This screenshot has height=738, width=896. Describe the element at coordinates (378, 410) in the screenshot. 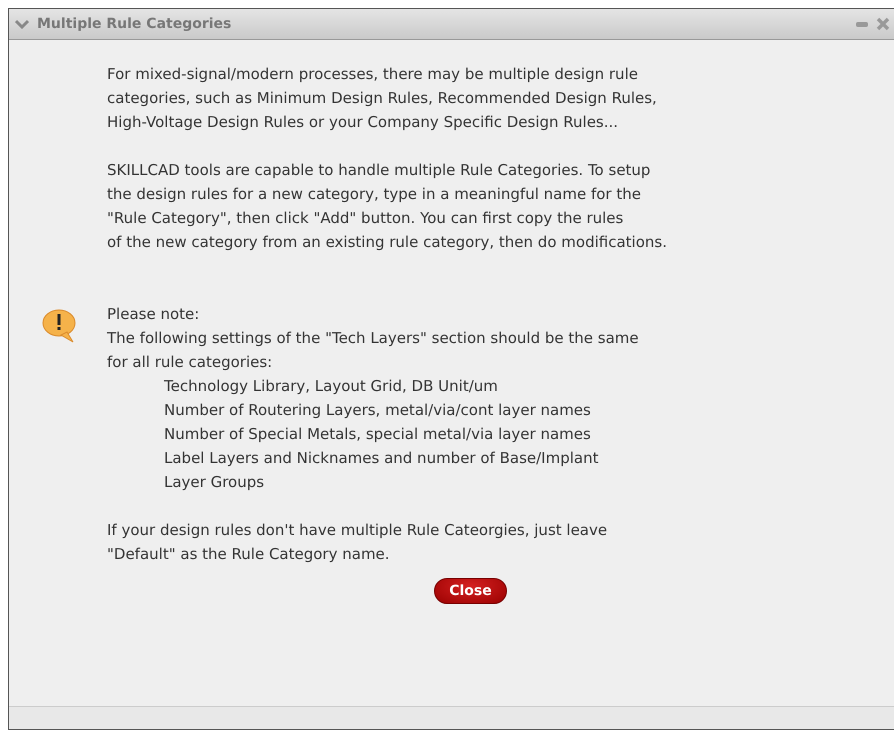

I see `setting-item: Number of Routering Layers, metal/via/cont layer names` at that location.